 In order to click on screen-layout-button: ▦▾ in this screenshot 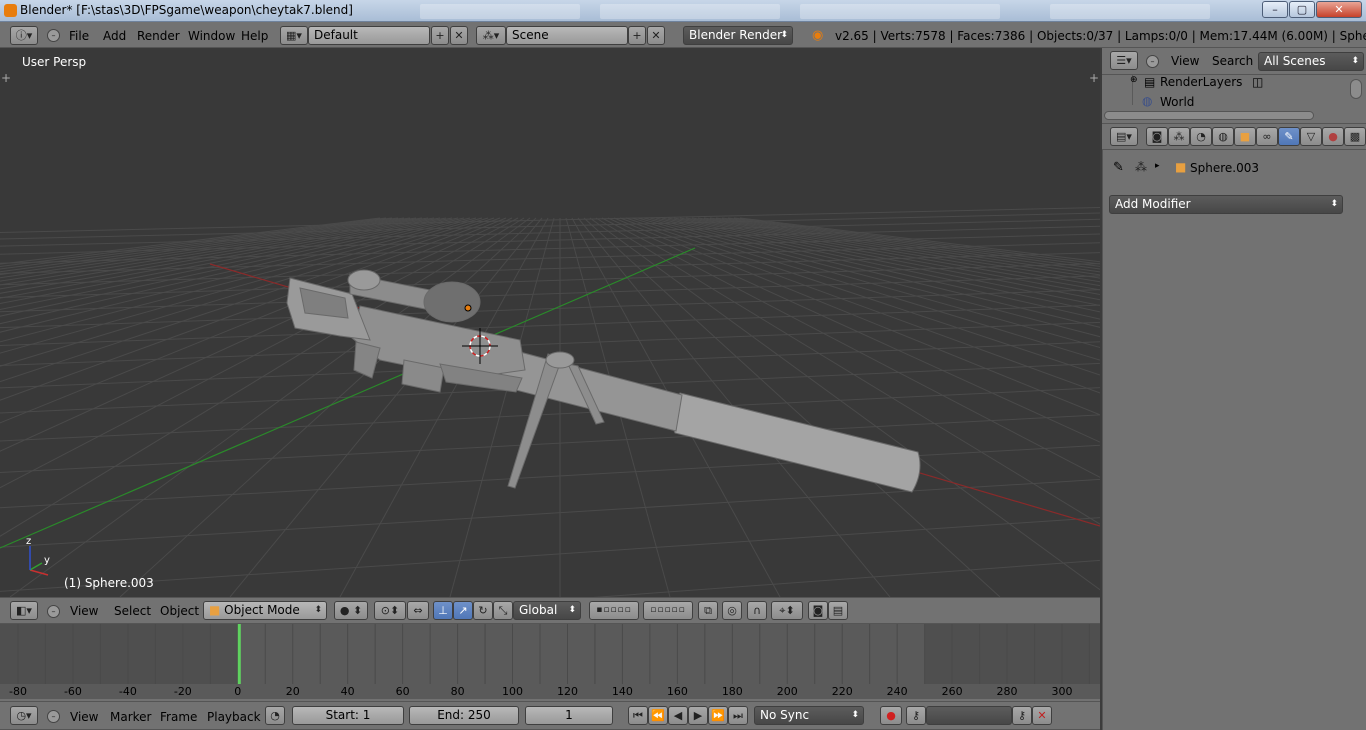, I will do `click(294, 35)`.